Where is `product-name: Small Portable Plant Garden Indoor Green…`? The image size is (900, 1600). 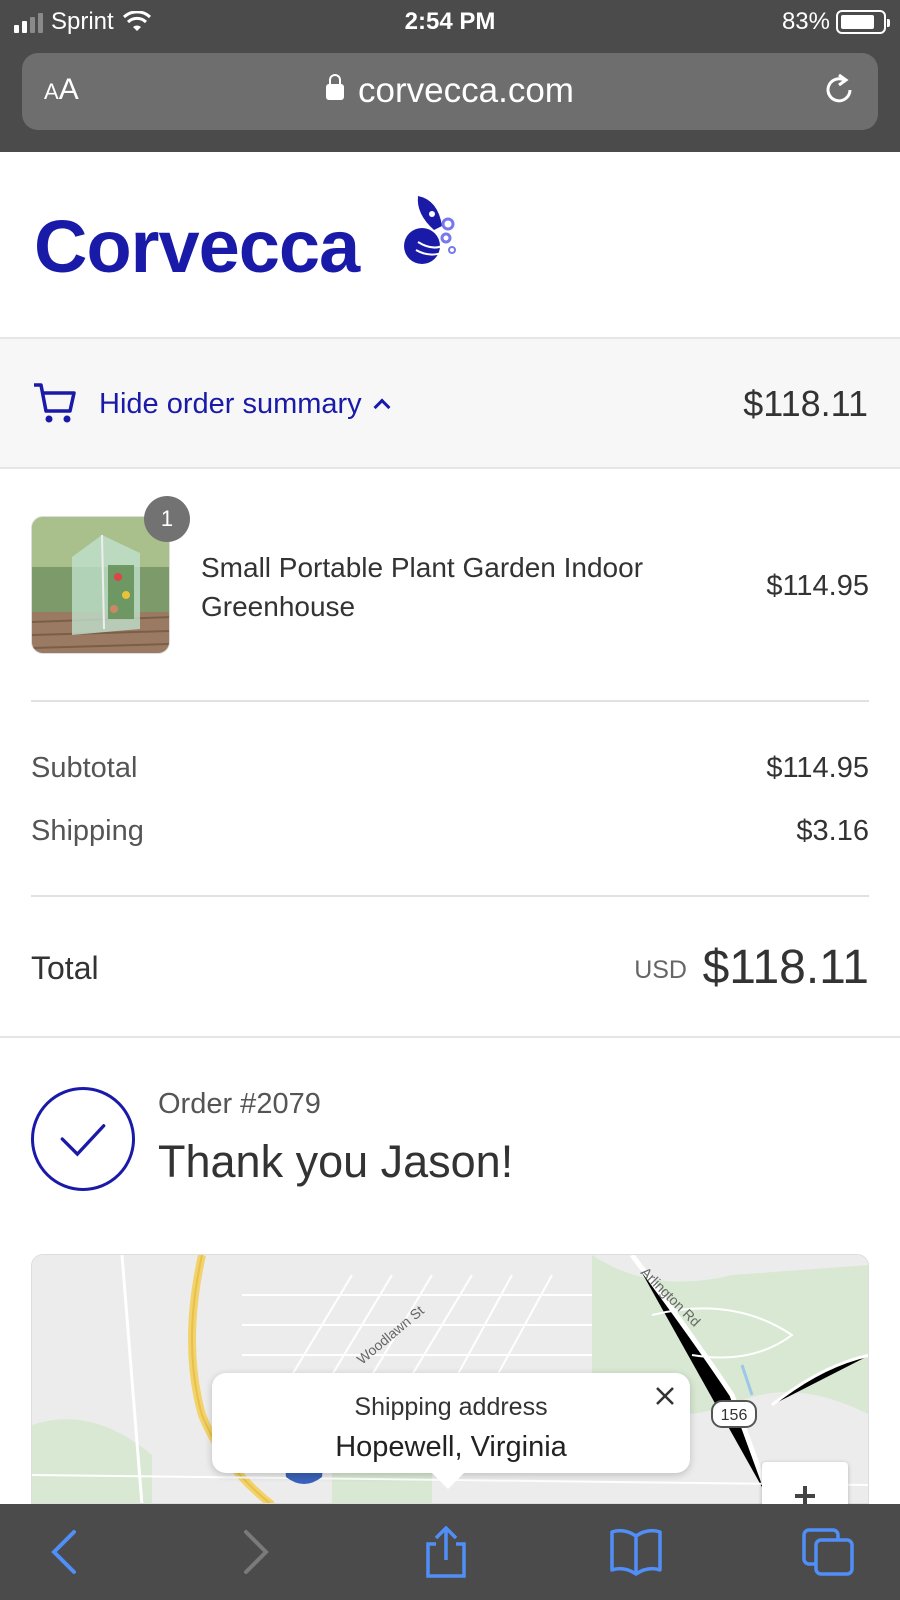
product-name: Small Portable Plant Garden Indoor Green… is located at coordinates (422, 587).